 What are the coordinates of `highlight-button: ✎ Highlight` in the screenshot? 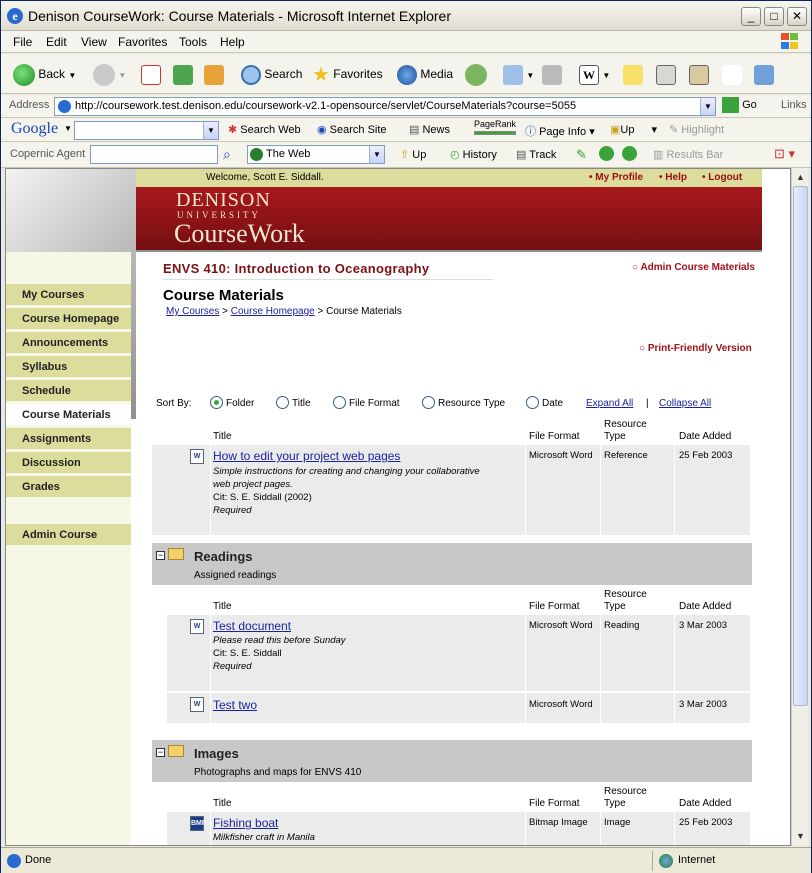 It's located at (696, 129).